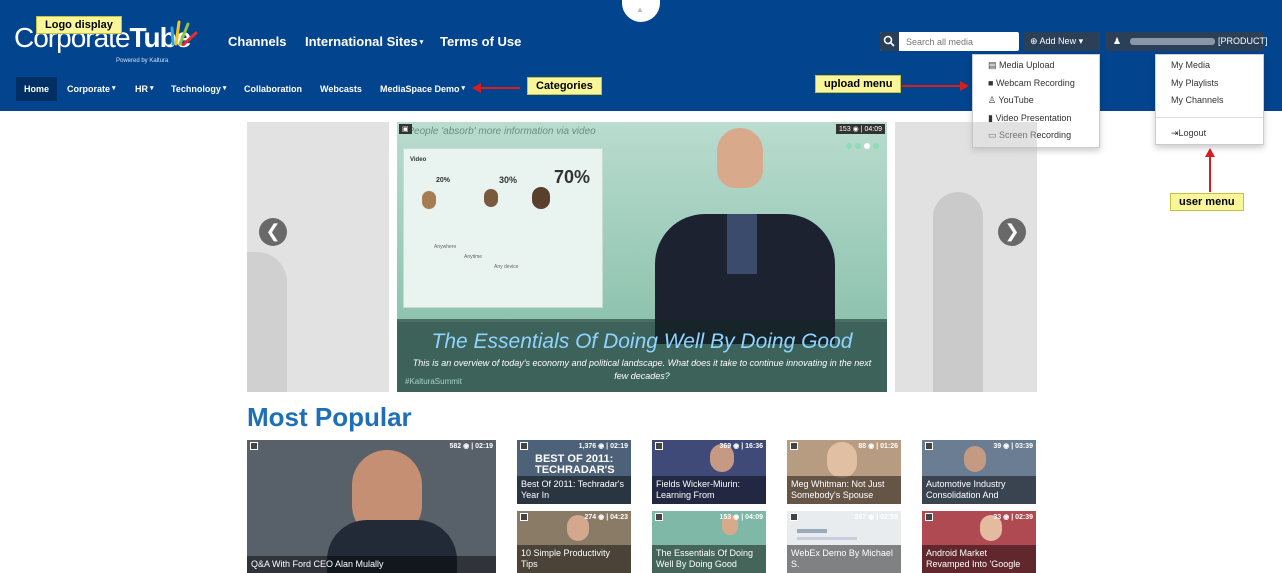 Image resolution: width=1282 pixels, height=573 pixels. What do you see at coordinates (443, 180) in the screenshot?
I see `board-percent-1: 20%` at bounding box center [443, 180].